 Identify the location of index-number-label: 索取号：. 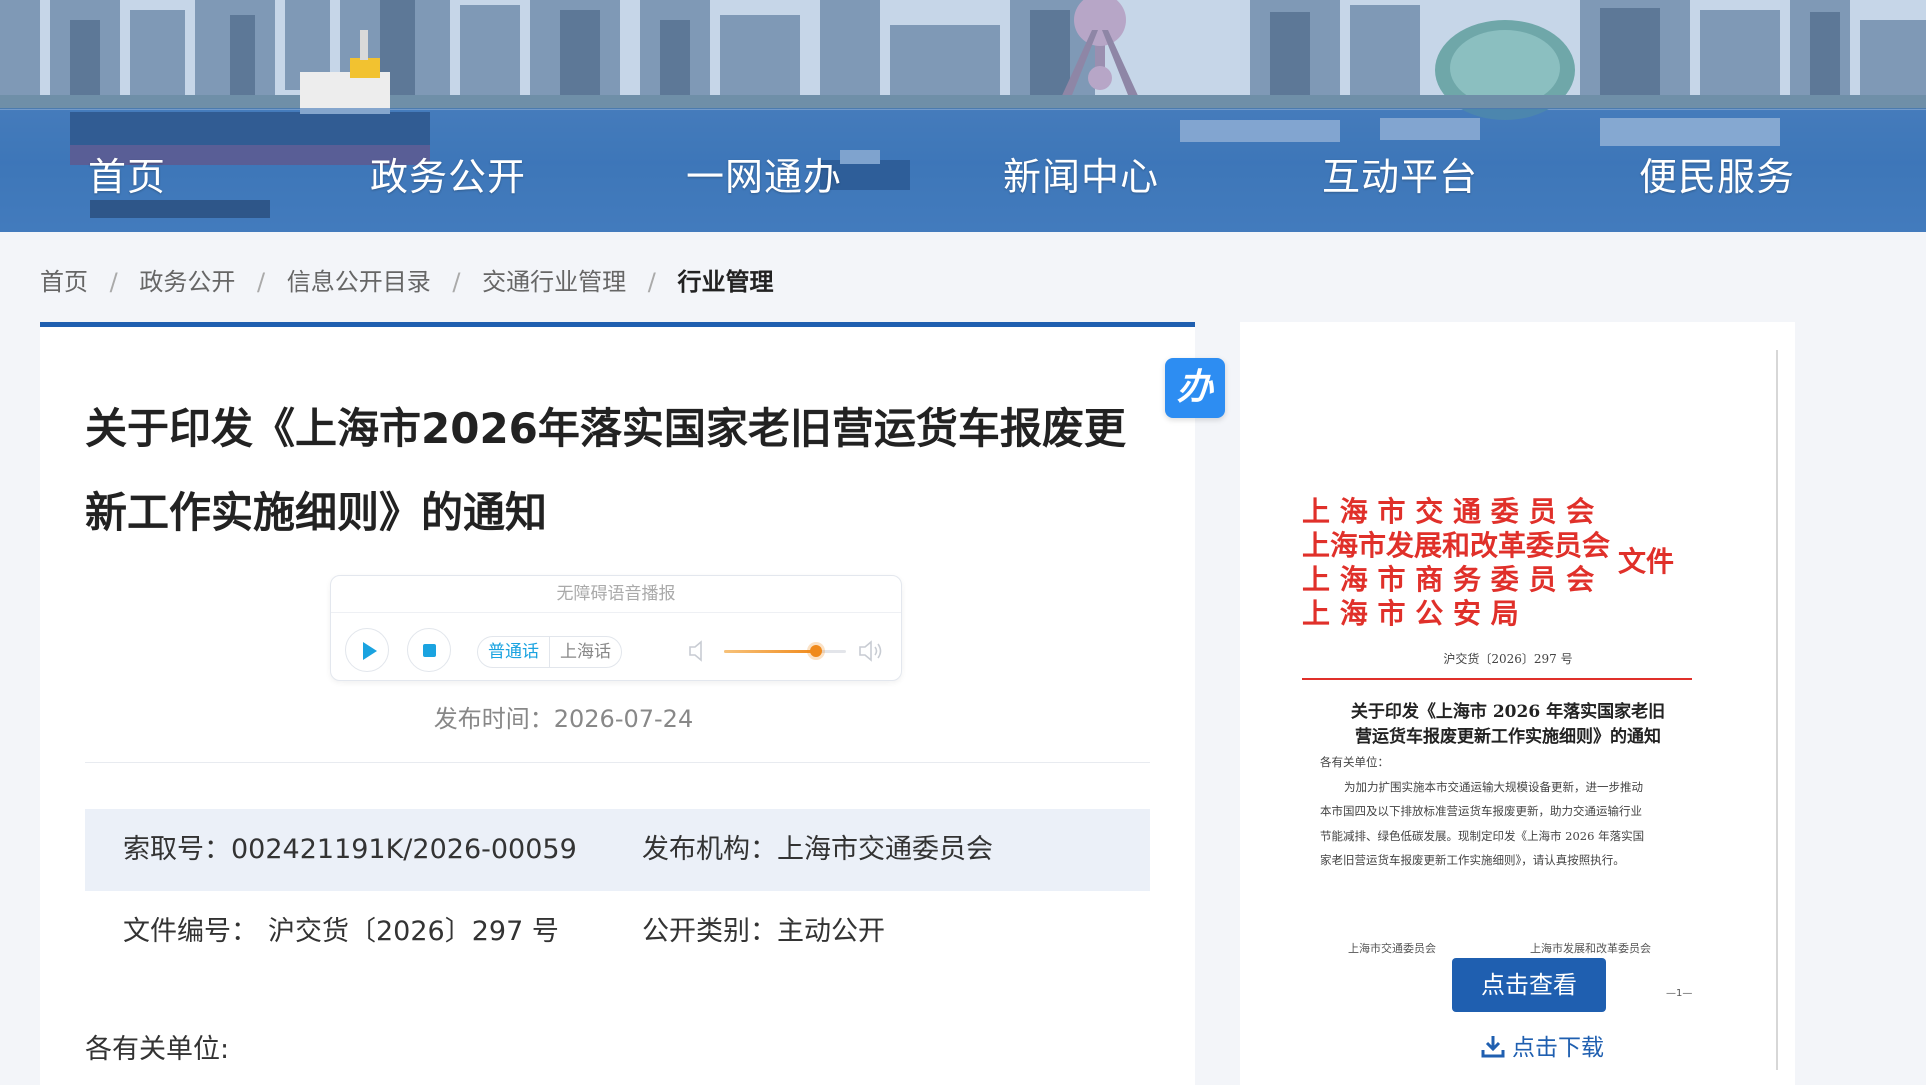
(177, 849).